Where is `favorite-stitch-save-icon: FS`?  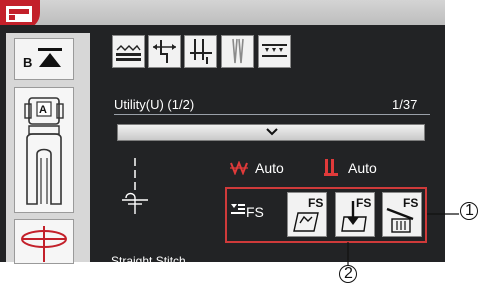 favorite-stitch-save-icon: FS is located at coordinates (308, 214).